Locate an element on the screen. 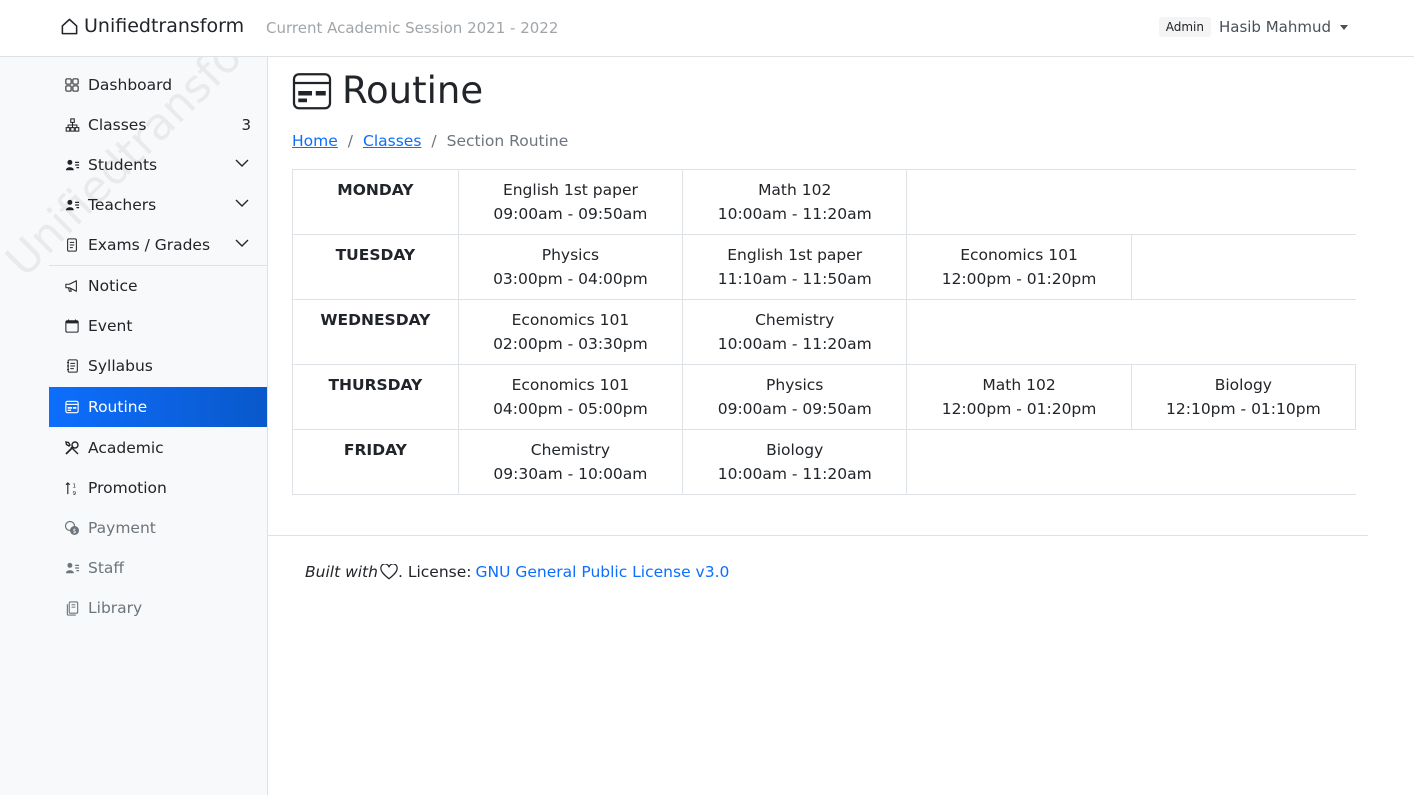 The width and height of the screenshot is (1414, 795). license-prefix: . License: is located at coordinates (434, 572).